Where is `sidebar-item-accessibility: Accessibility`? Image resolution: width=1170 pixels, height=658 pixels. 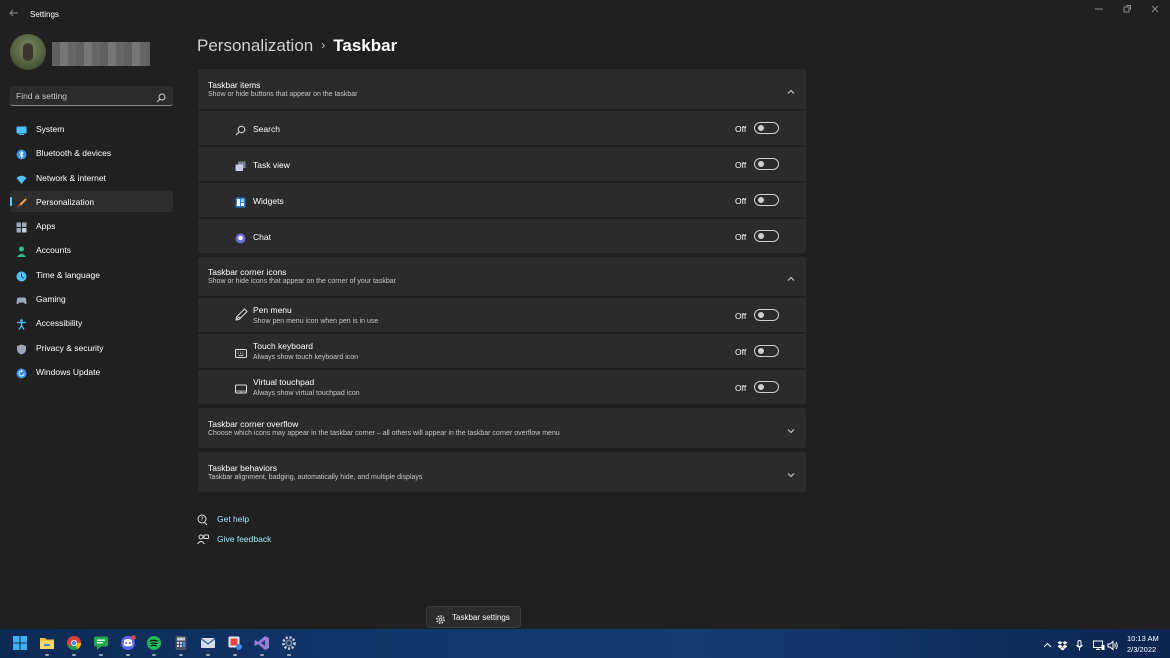
sidebar-item-accessibility: Accessibility is located at coordinates (91, 322).